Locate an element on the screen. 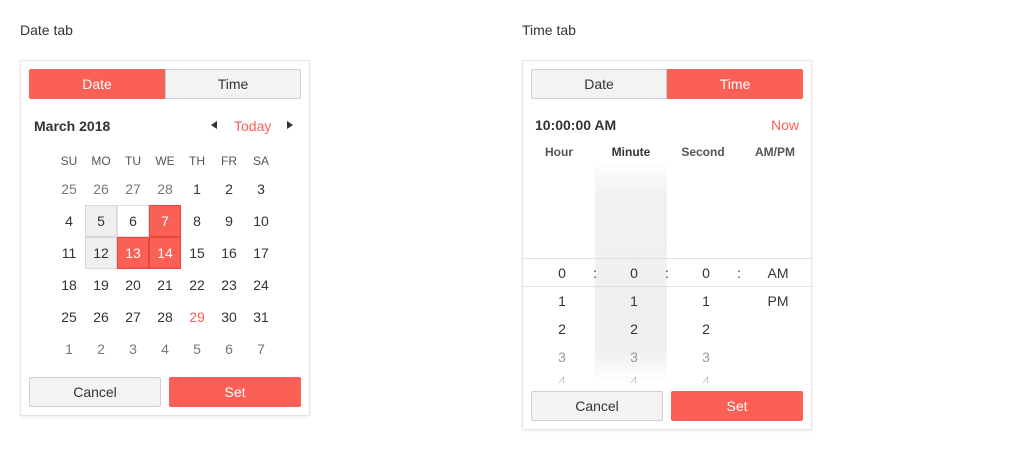 This screenshot has width=1024, height=450. calendar-week-row: 25 26 27 28 1 2 3 is located at coordinates (165, 189).